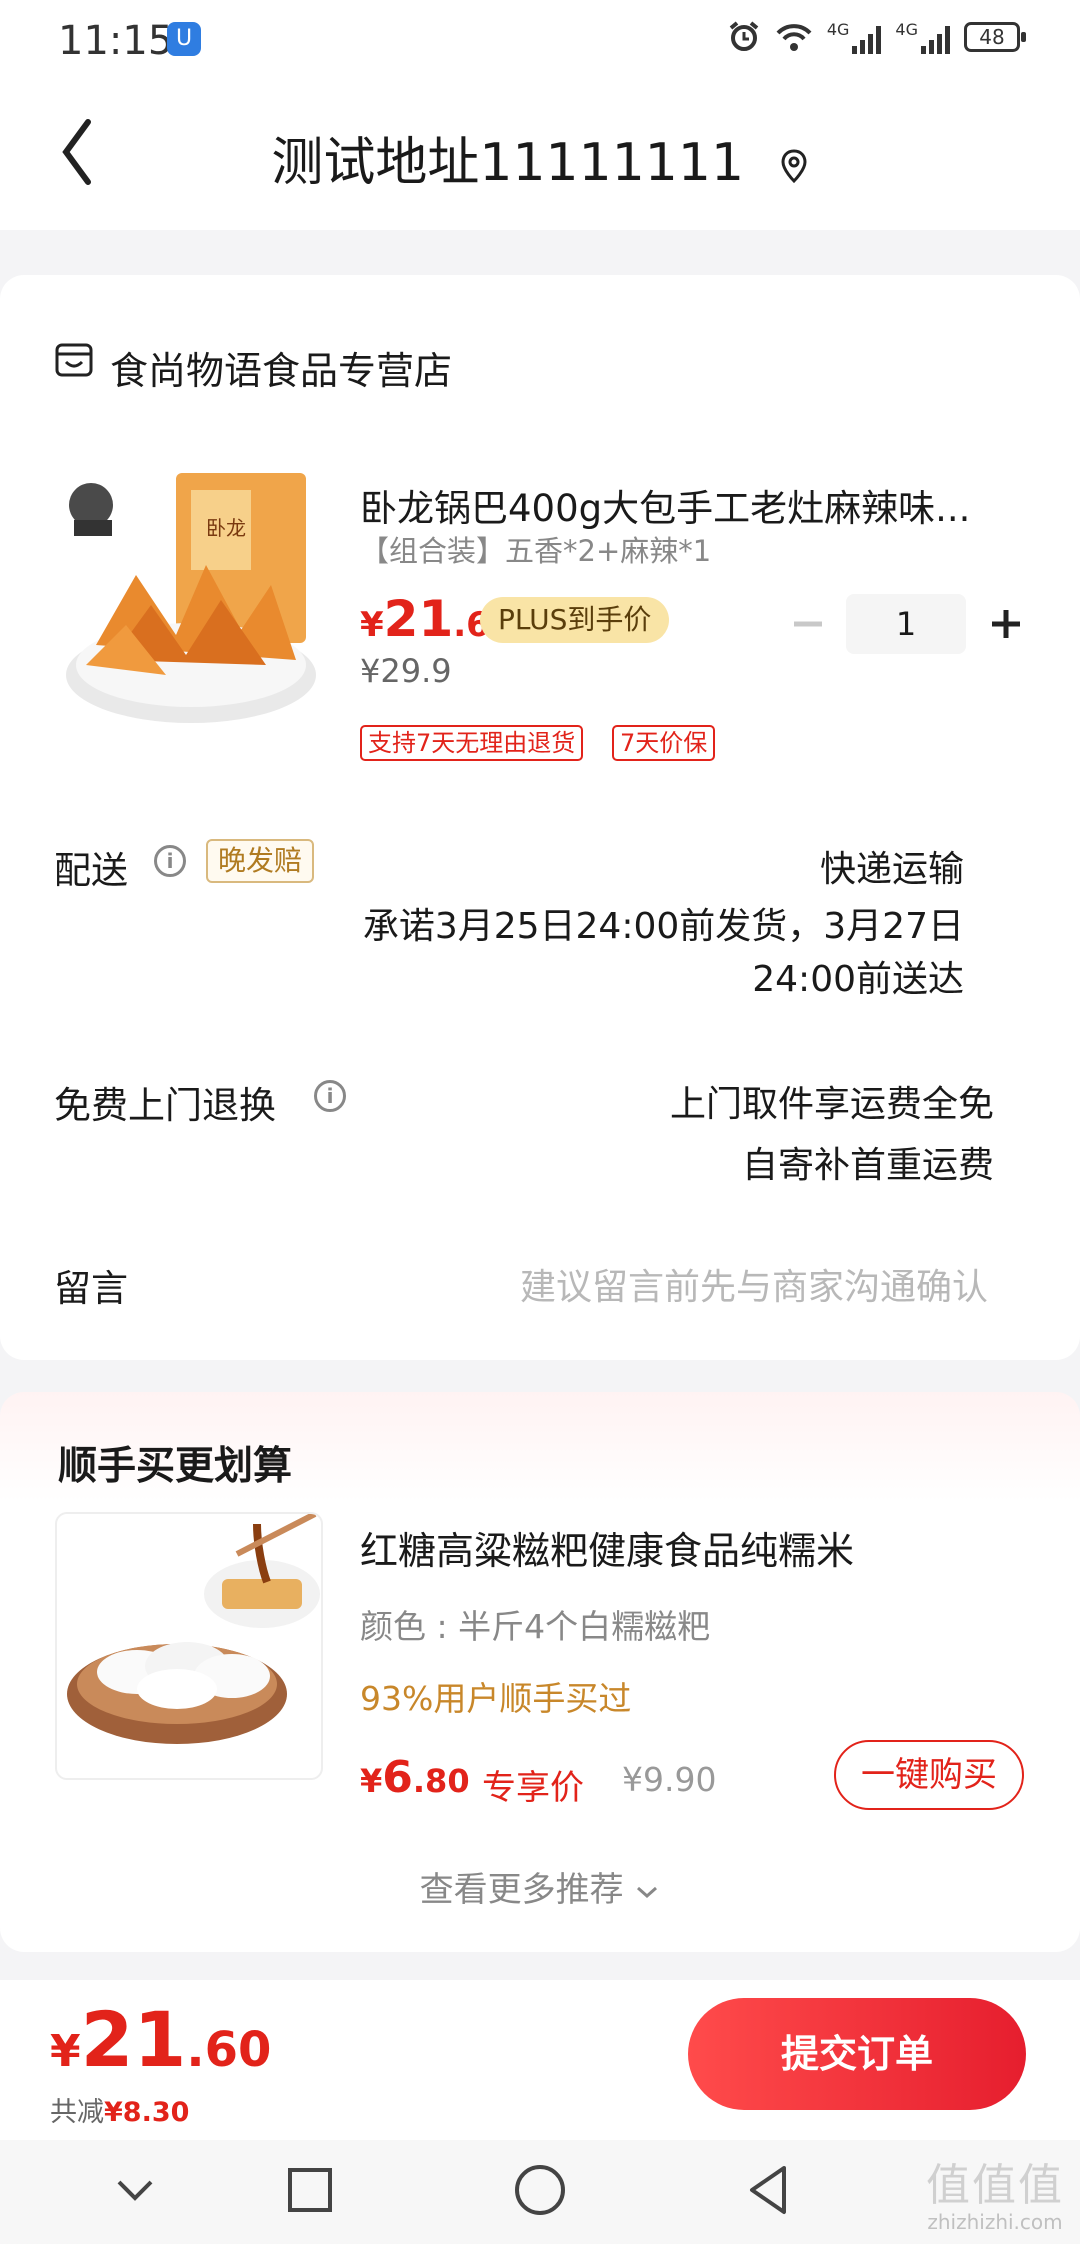 The image size is (1080, 2244). I want to click on app-notification-icon: U, so click(184, 39).